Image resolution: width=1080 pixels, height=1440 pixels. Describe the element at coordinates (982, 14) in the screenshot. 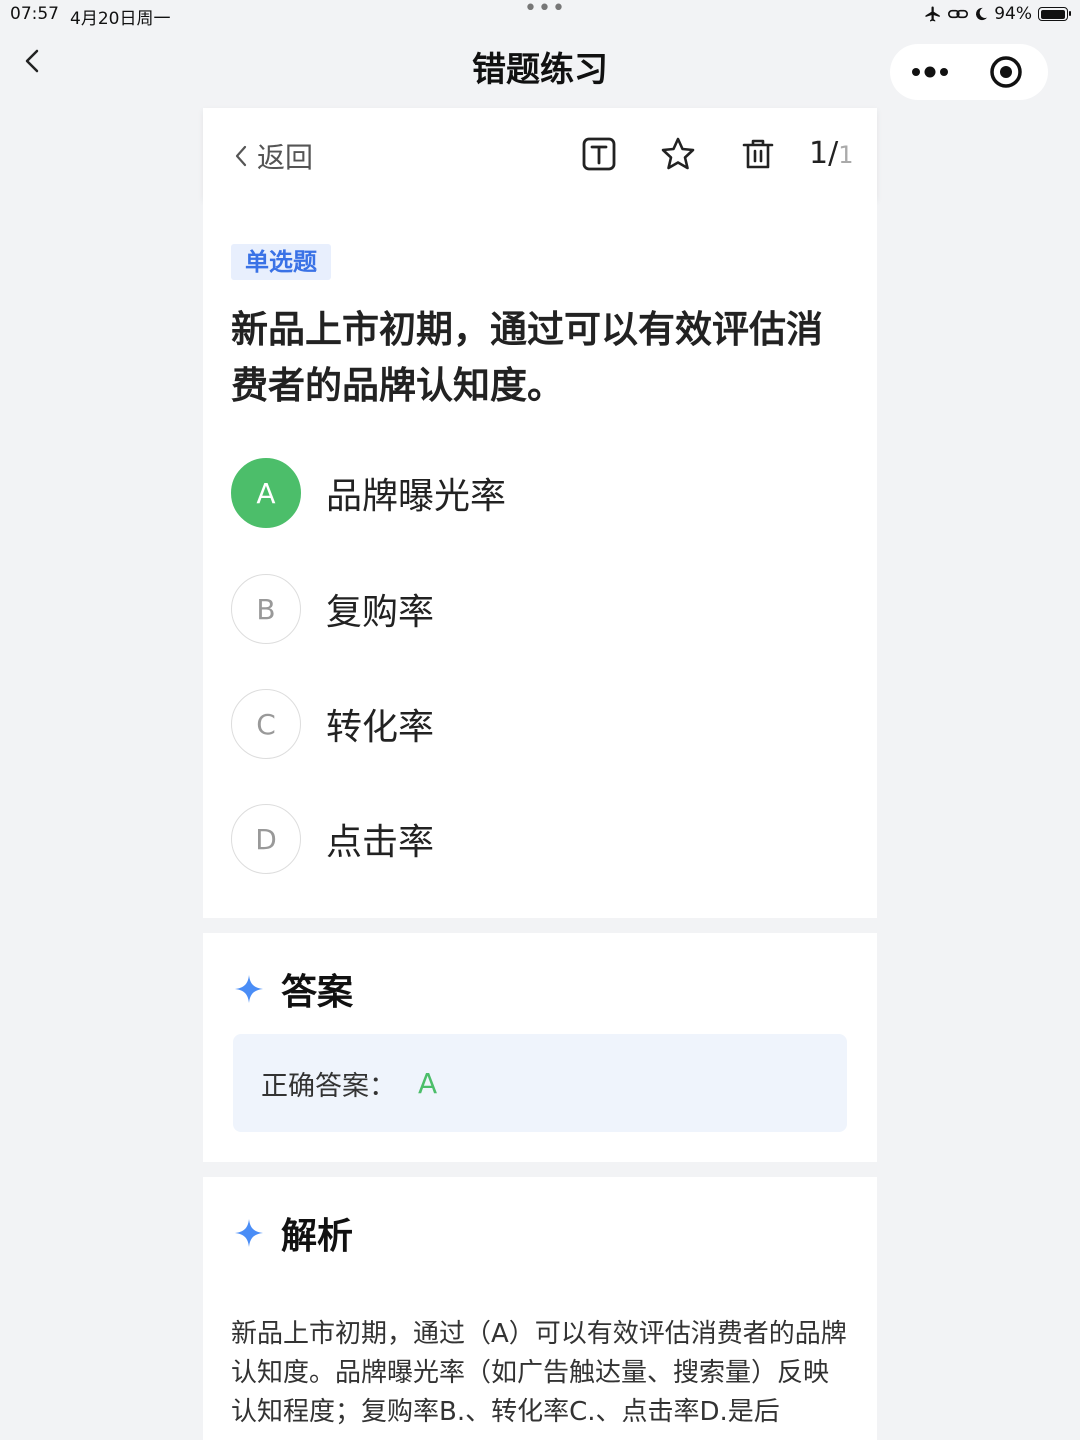

I see `moon-icon` at that location.